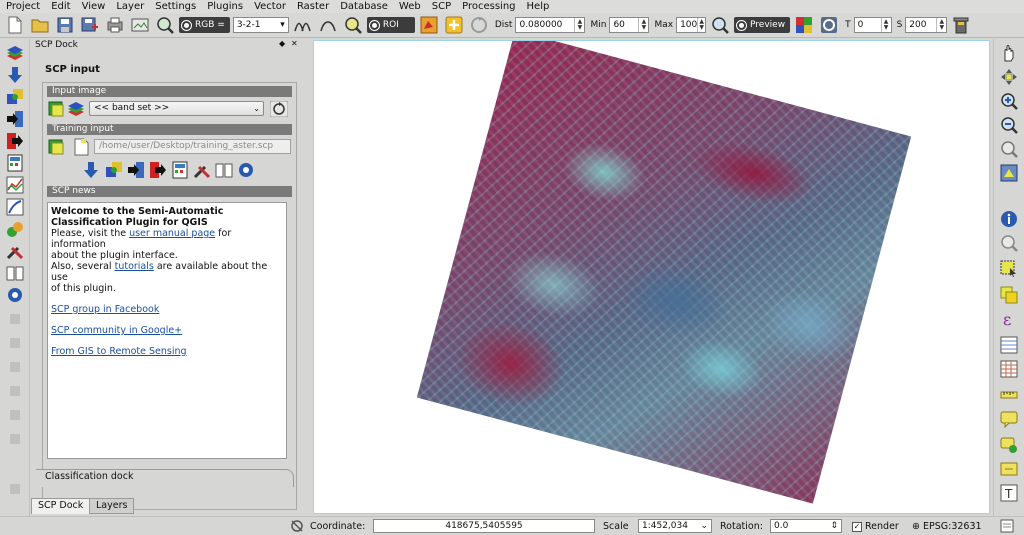  Describe the element at coordinates (65, 25) in the screenshot. I see `save-project-icon` at that location.